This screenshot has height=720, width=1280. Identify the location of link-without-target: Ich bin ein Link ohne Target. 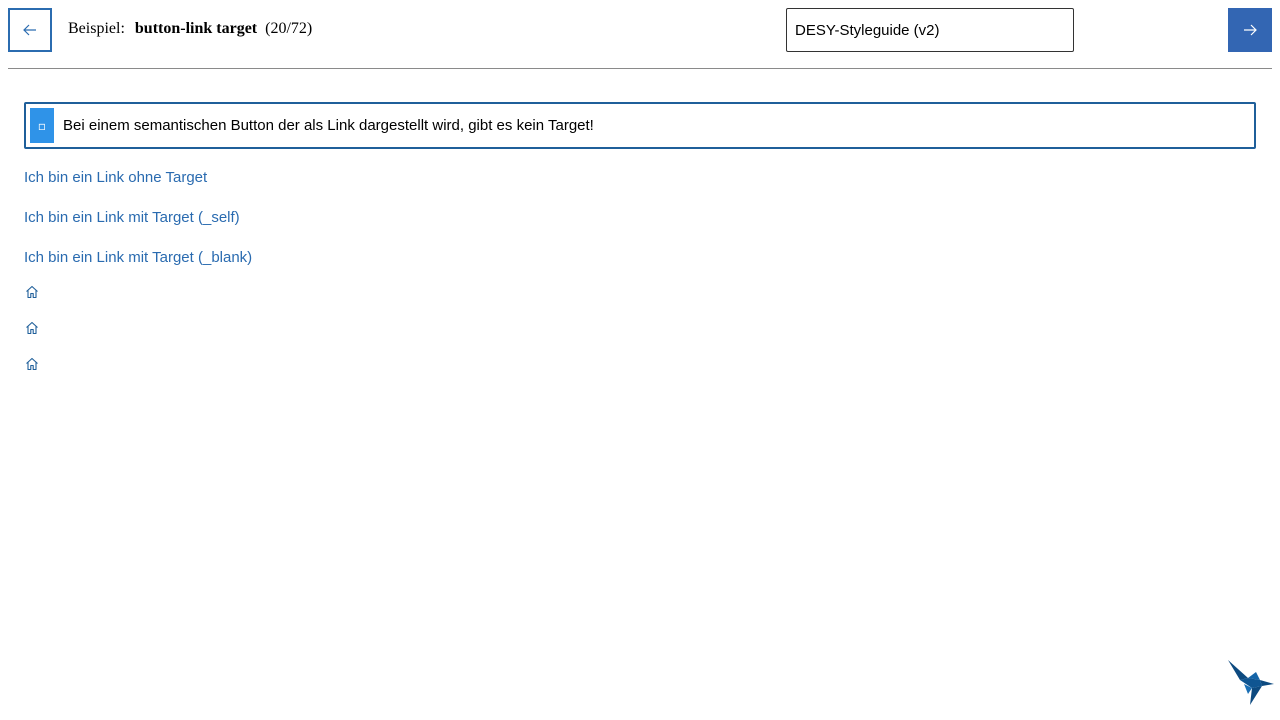
(115, 177).